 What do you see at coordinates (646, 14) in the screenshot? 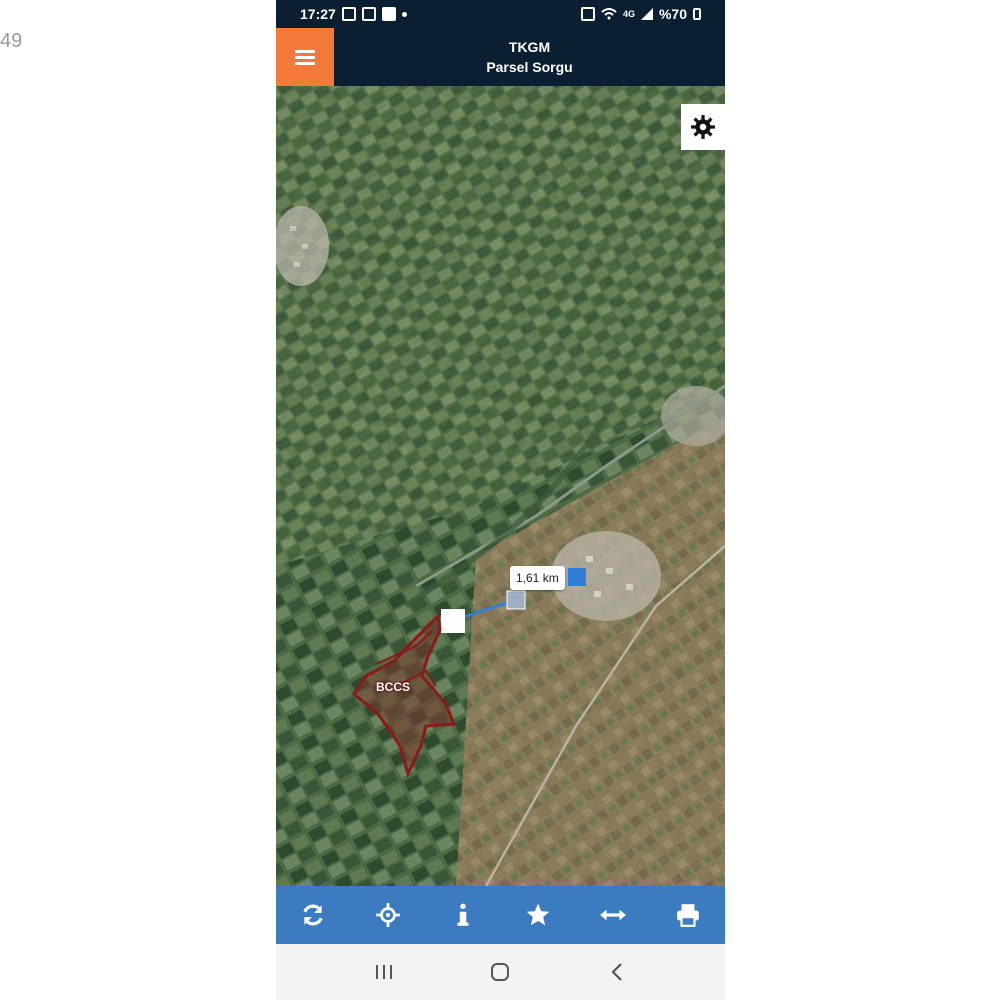
I see `signal-icon` at bounding box center [646, 14].